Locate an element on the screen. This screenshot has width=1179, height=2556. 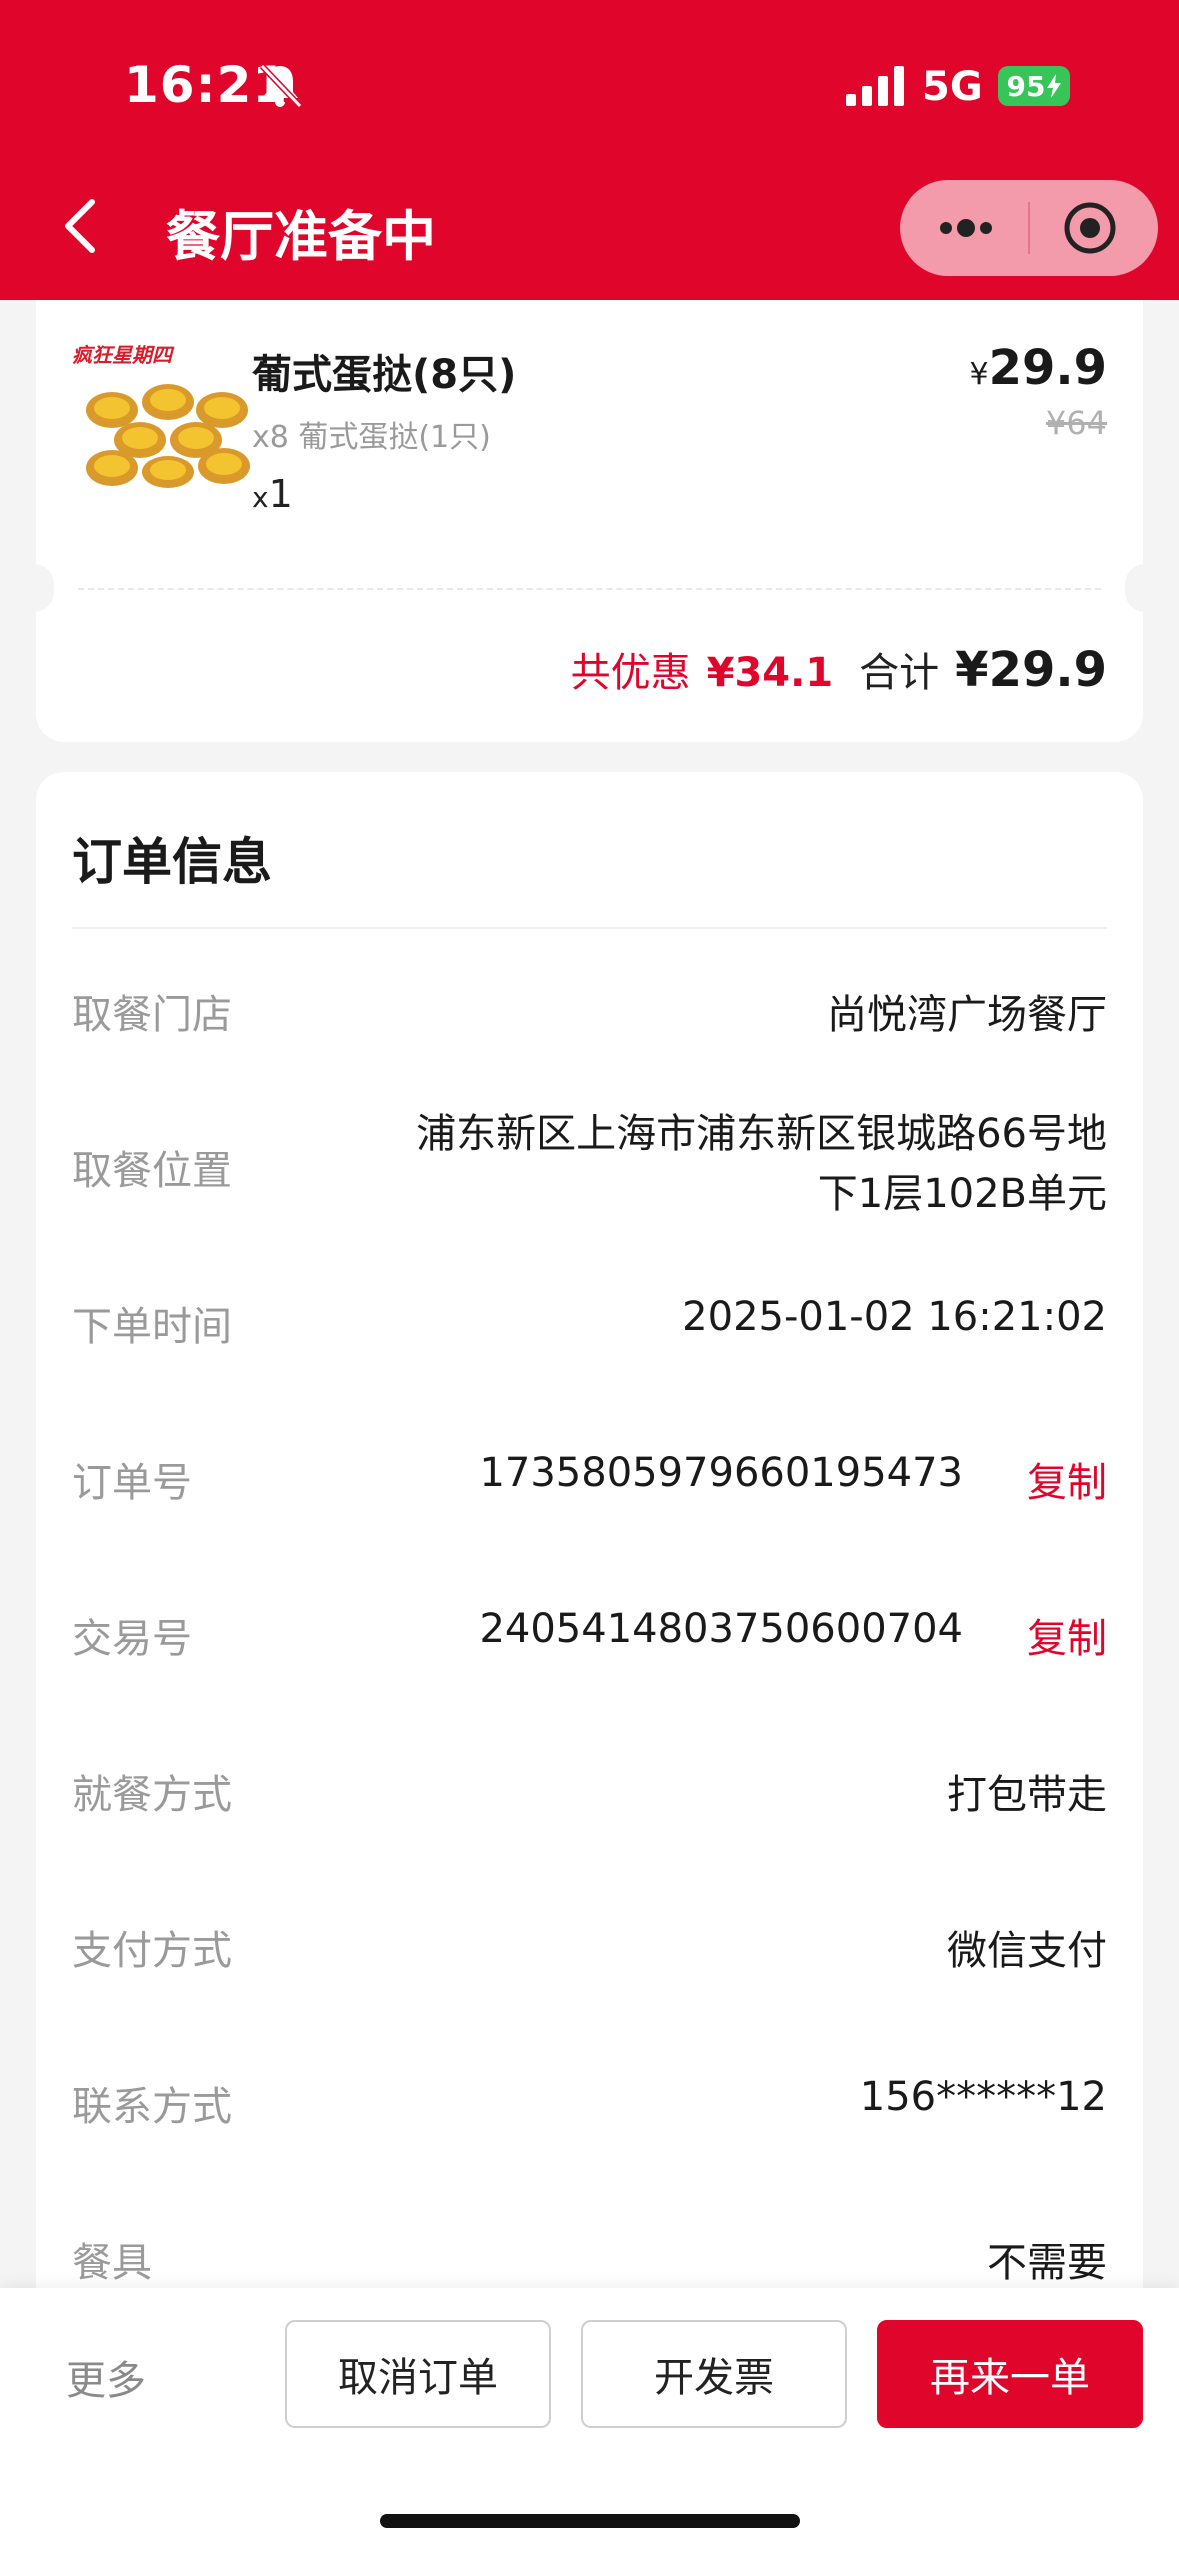
ticket-notch-right is located at coordinates (1145, 588).